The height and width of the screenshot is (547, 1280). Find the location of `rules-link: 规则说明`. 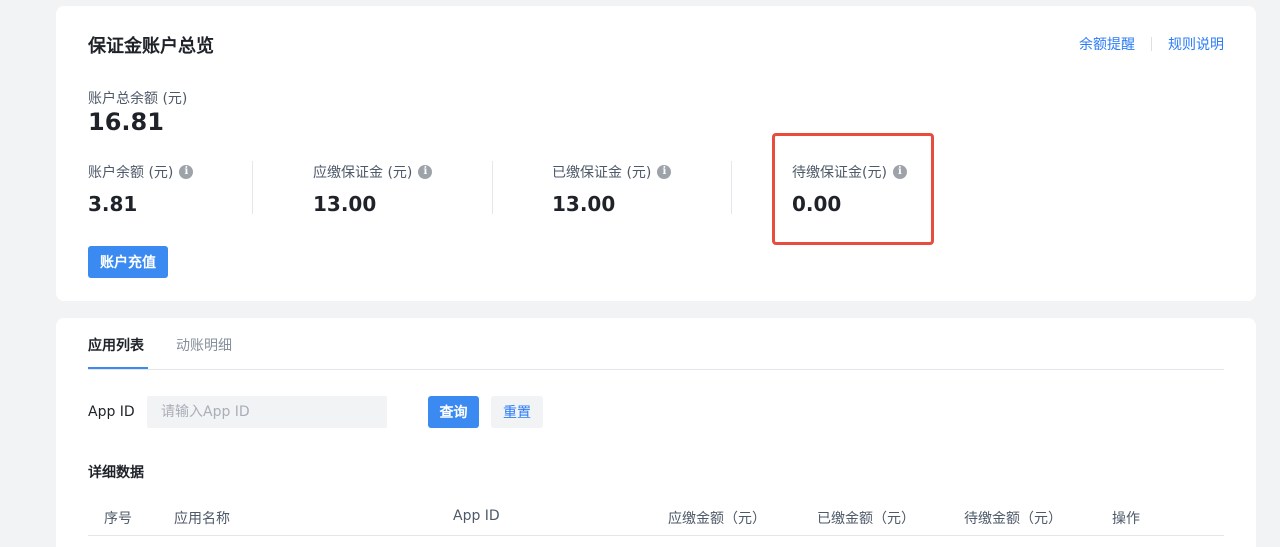

rules-link: 规则说明 is located at coordinates (1196, 44).